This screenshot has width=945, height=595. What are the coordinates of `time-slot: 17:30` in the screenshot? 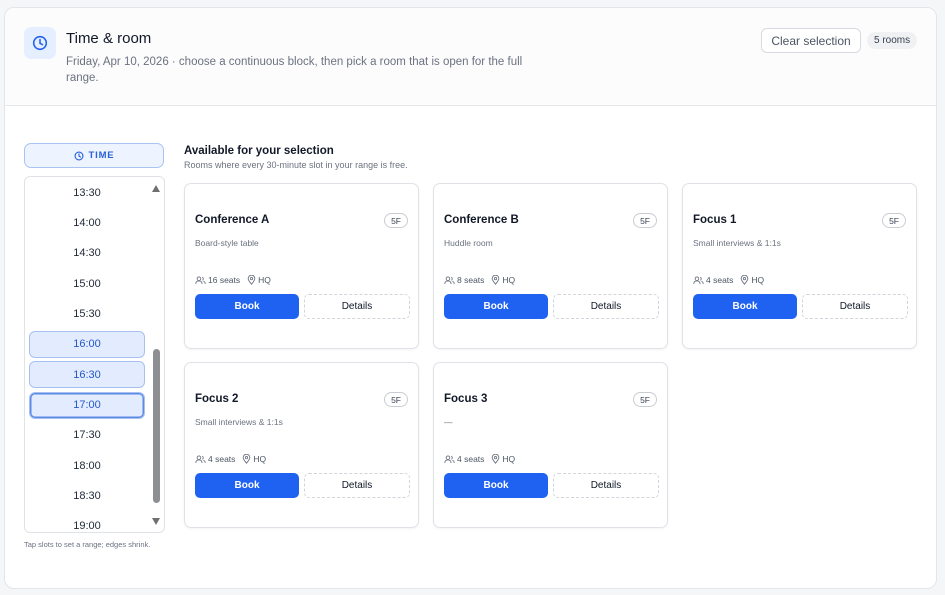 It's located at (87, 435).